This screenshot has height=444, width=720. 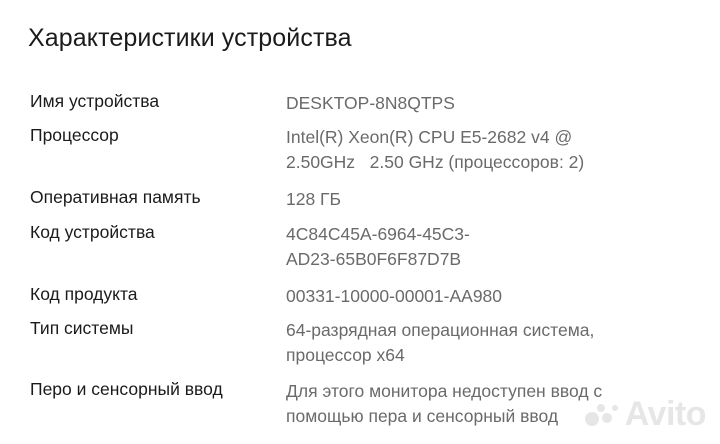 I want to click on page-title: Характеристики устройства, so click(x=190, y=38).